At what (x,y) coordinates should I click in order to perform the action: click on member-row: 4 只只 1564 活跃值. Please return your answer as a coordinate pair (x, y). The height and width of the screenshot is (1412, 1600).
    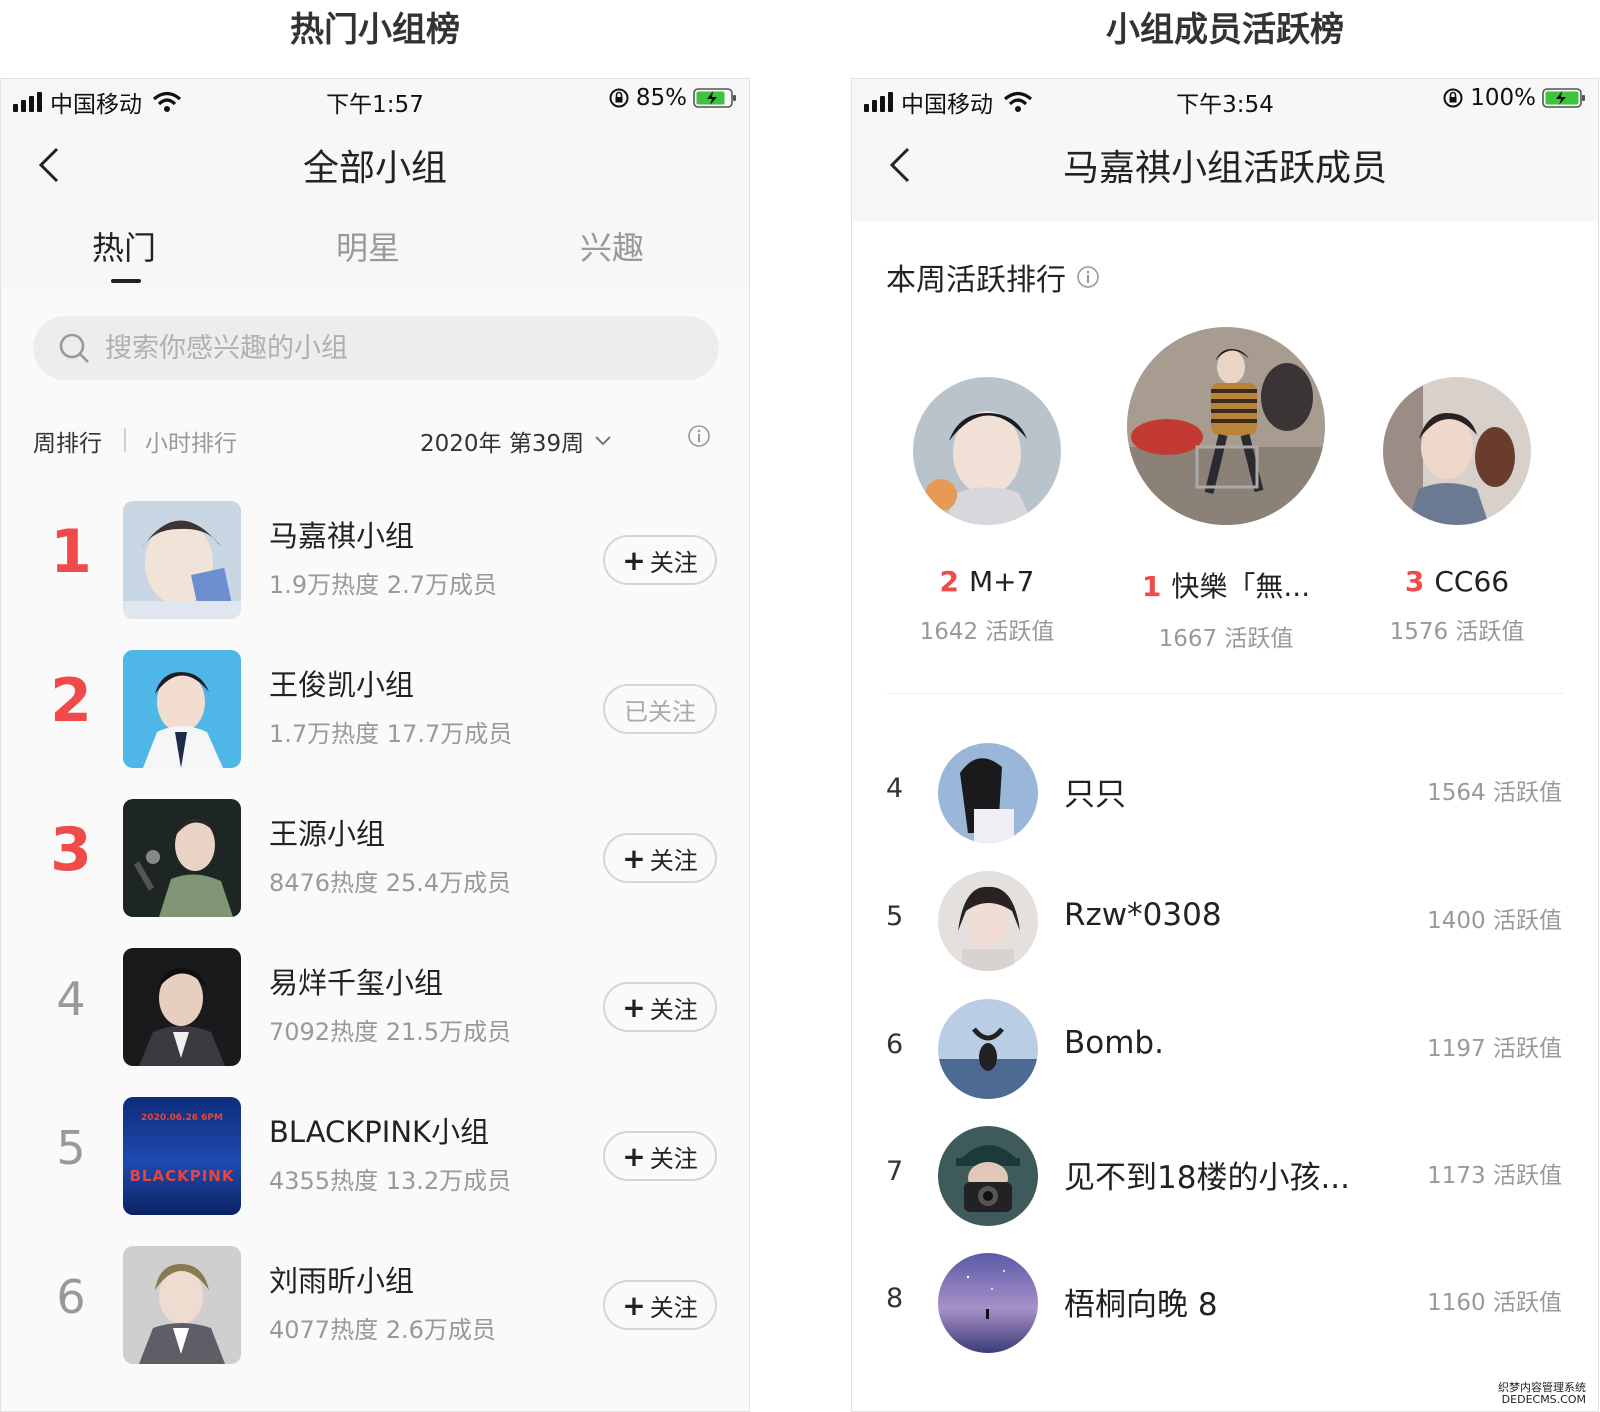
    Looking at the image, I should click on (1225, 798).